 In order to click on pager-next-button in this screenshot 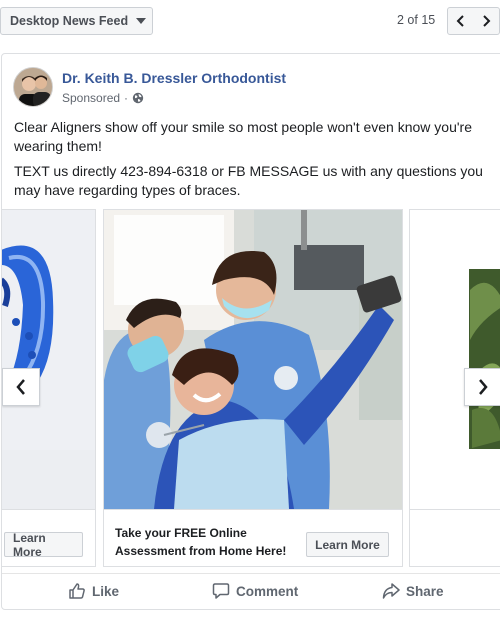, I will do `click(486, 21)`.